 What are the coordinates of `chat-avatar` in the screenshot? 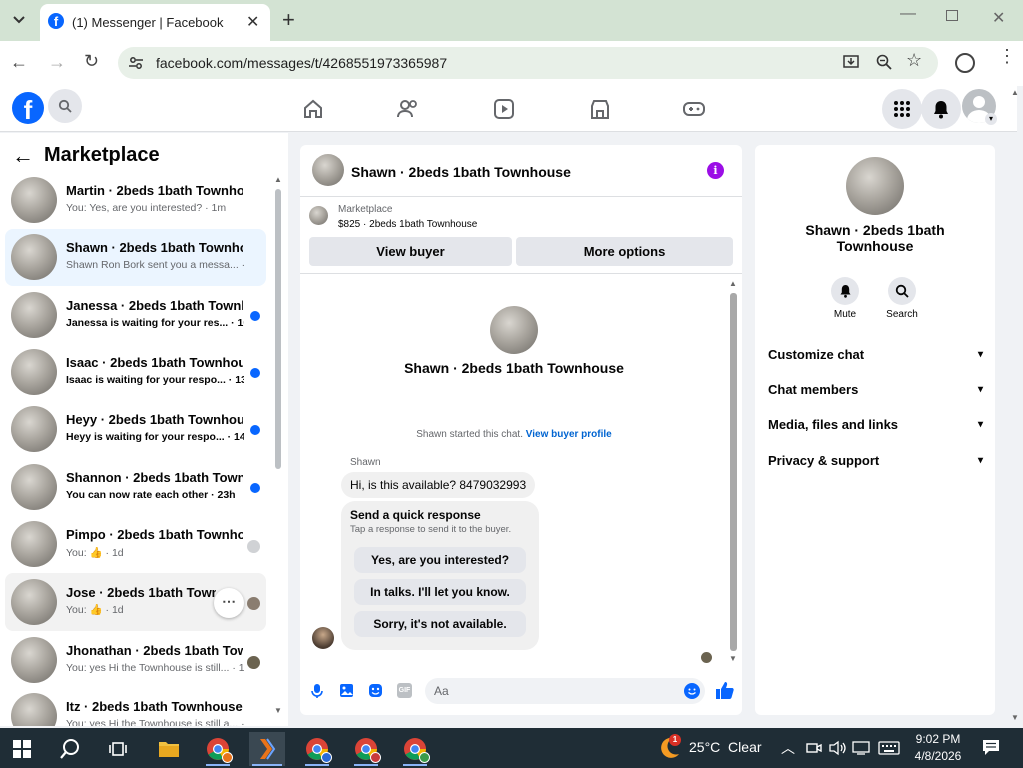 It's located at (328, 170).